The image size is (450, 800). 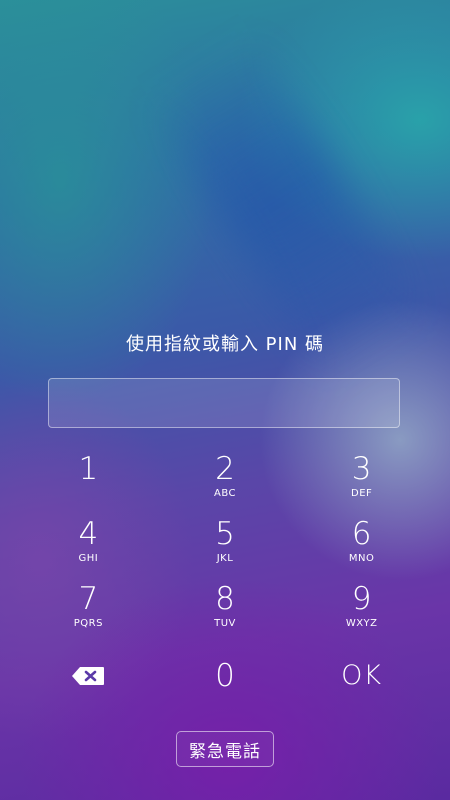 I want to click on key-letters: TUV, so click(x=225, y=623).